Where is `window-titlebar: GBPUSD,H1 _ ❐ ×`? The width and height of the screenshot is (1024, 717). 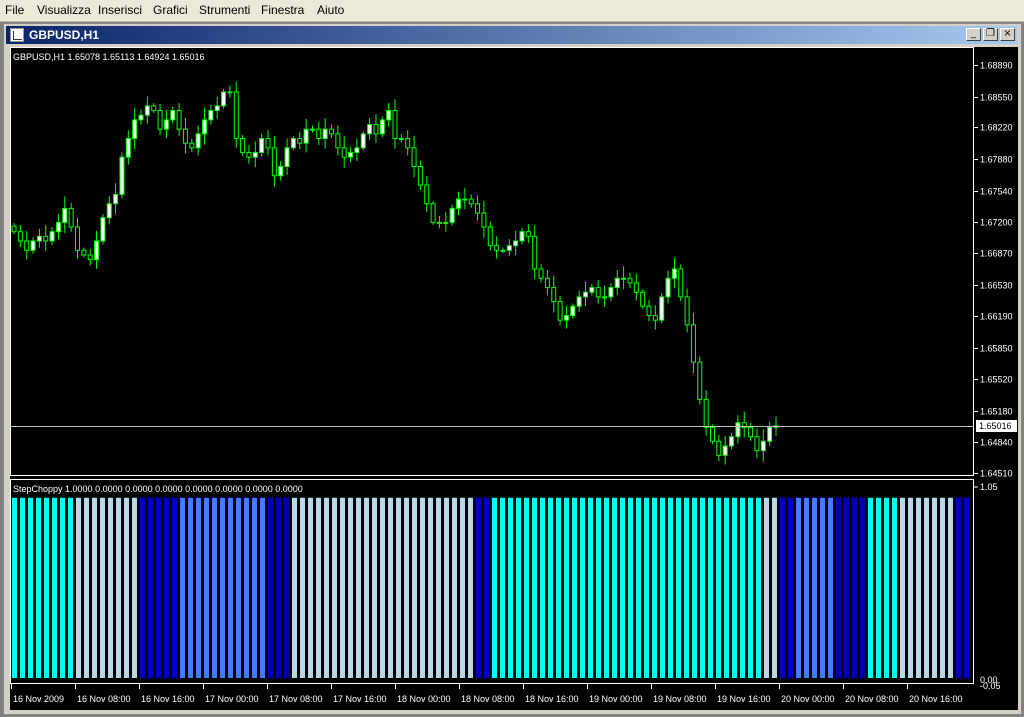 window-titlebar: GBPUSD,H1 _ ❐ × is located at coordinates (511, 35).